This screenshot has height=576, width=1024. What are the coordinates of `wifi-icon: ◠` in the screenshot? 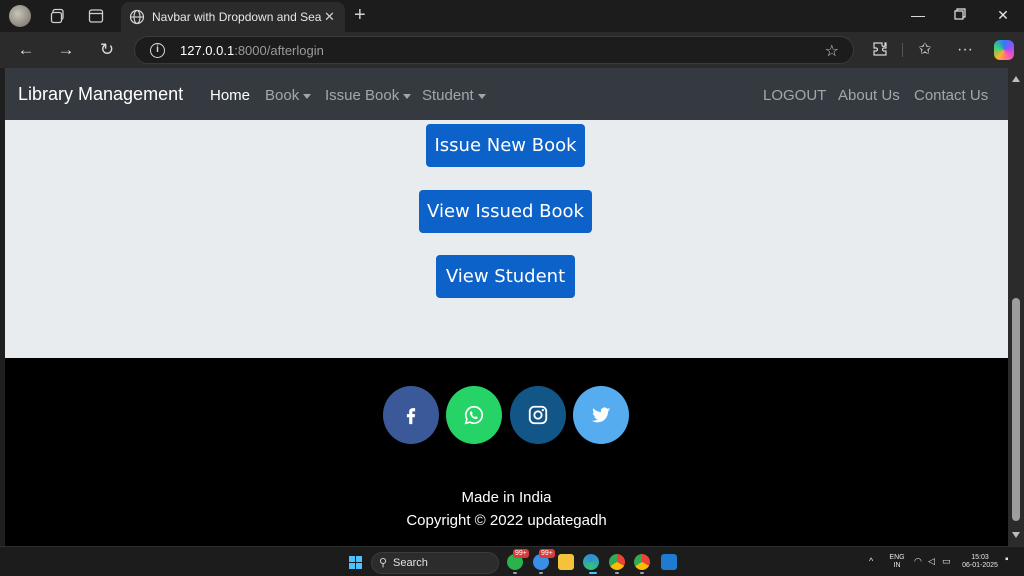 It's located at (918, 561).